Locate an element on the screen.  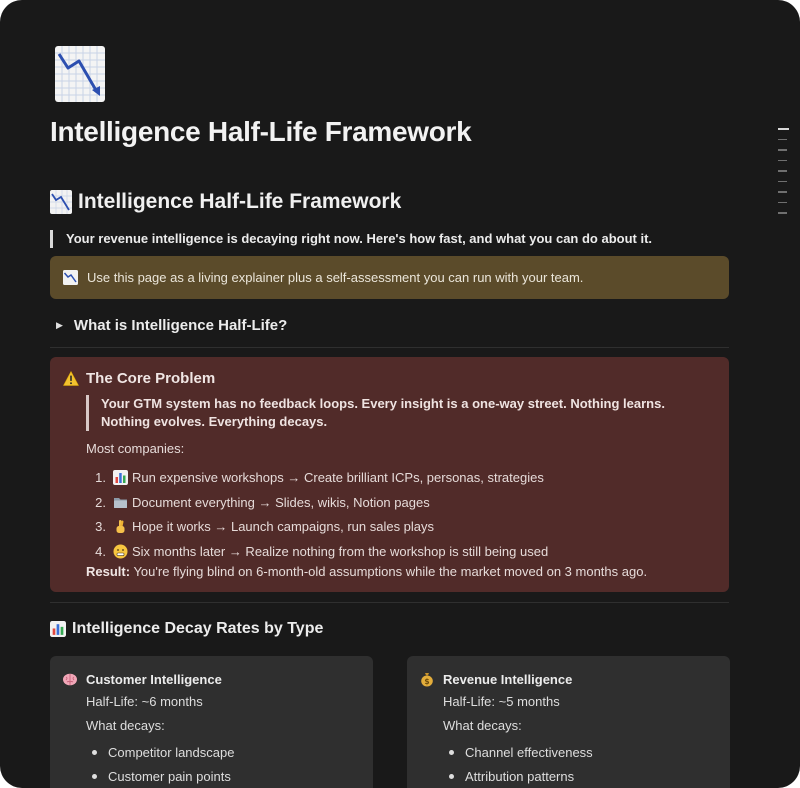
list-item-text: Attribution patterns is located at coordinates (520, 776).